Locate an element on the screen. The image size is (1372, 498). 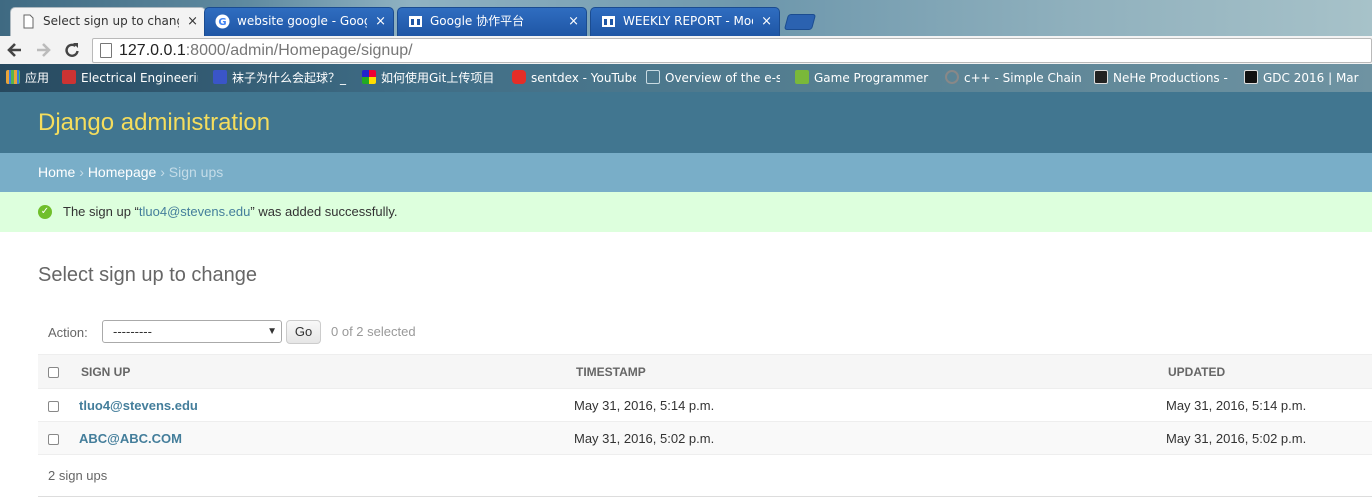
dropdown-caret-icon: ▼ is located at coordinates (272, 331).